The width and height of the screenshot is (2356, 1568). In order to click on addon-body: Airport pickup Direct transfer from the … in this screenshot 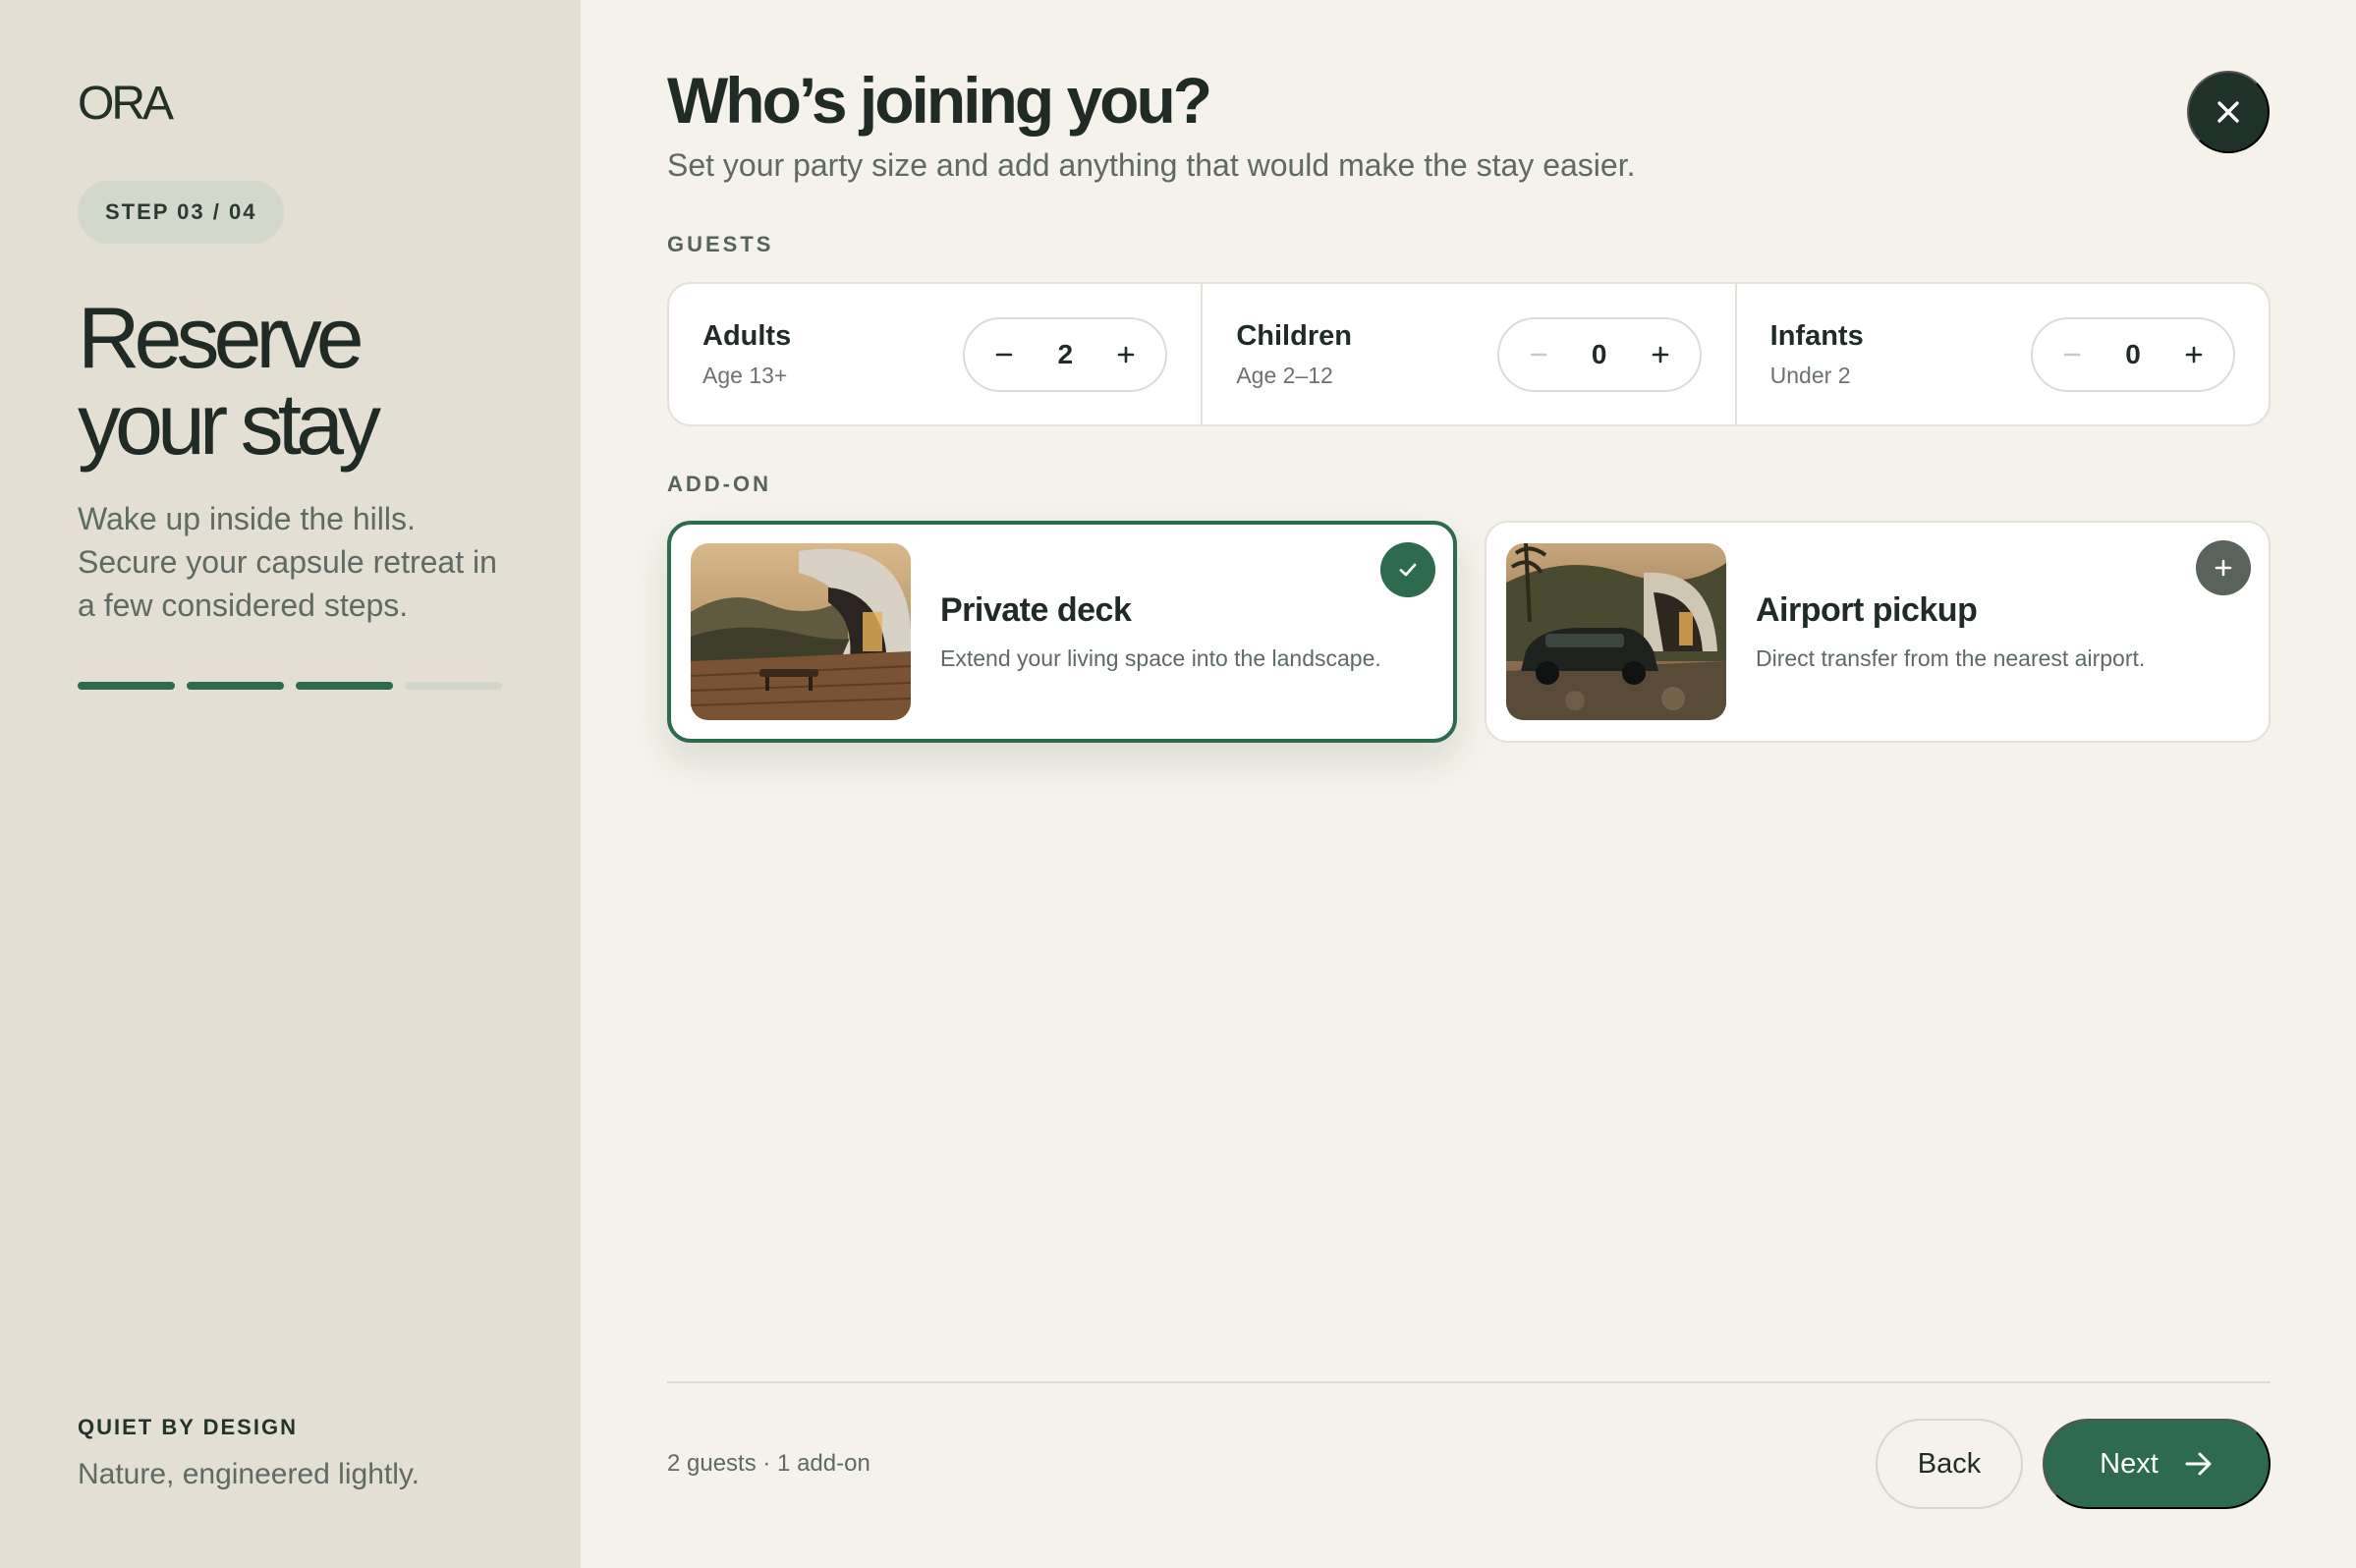, I will do `click(1950, 631)`.